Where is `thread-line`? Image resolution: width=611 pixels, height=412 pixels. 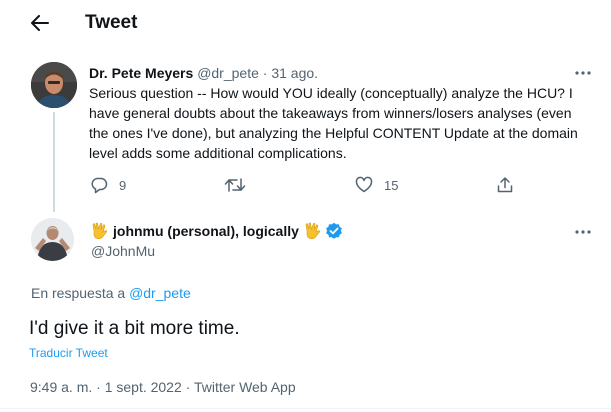 thread-line is located at coordinates (54, 162).